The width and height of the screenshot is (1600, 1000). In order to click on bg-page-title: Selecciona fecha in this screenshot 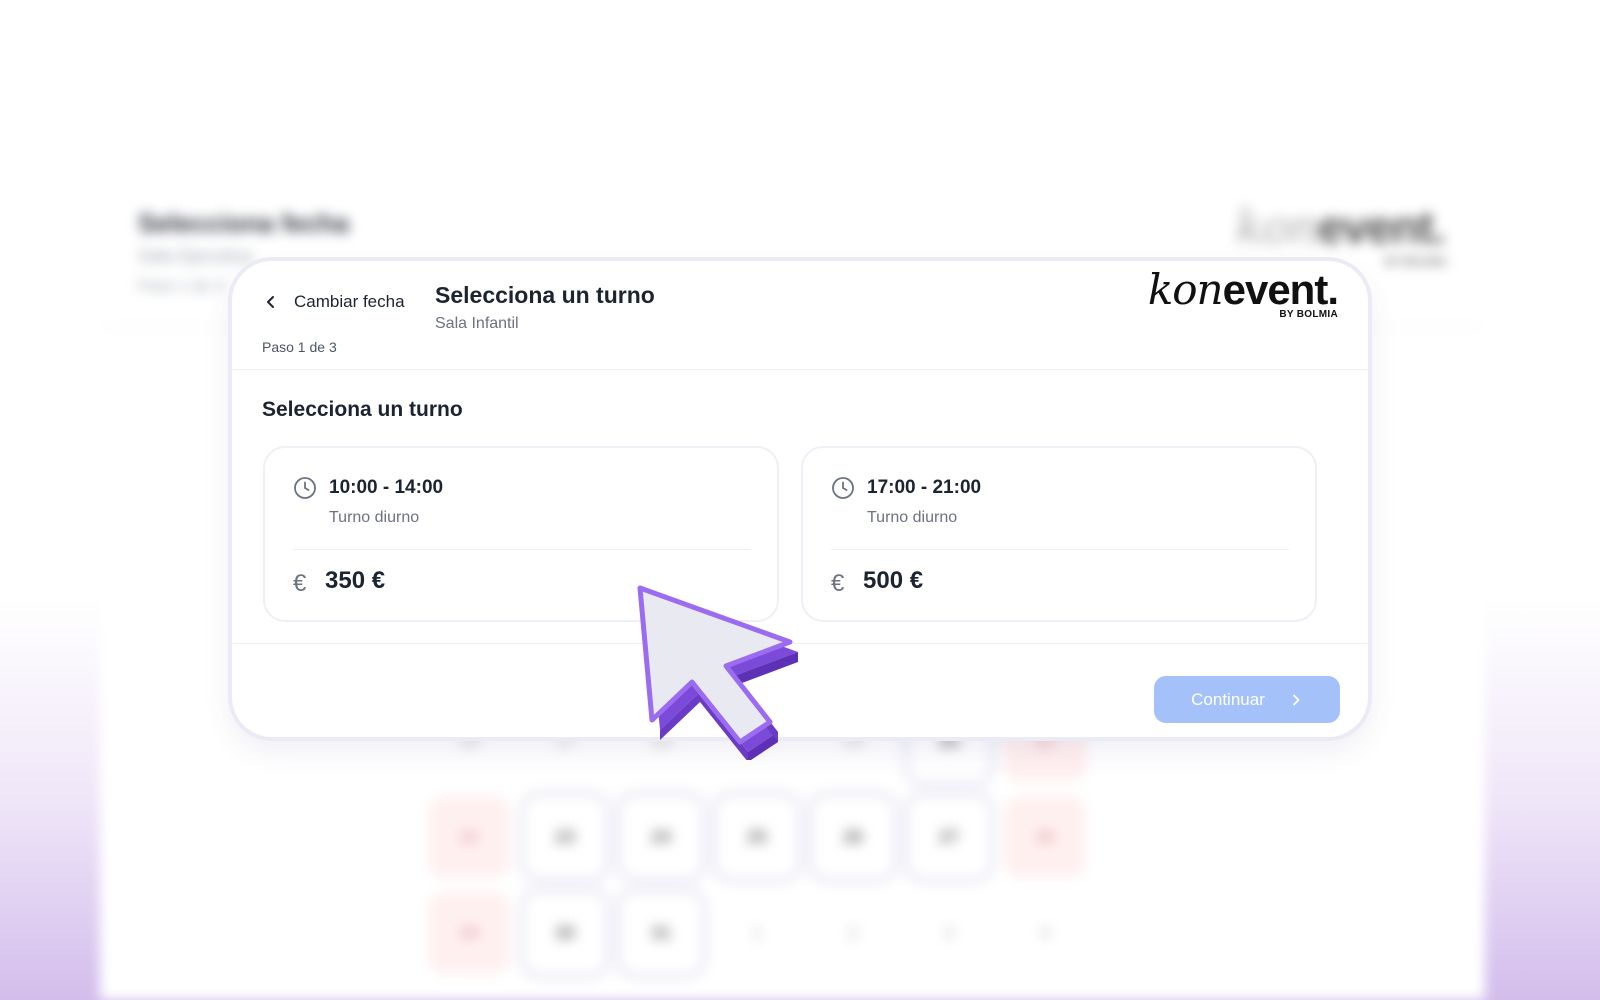, I will do `click(243, 223)`.